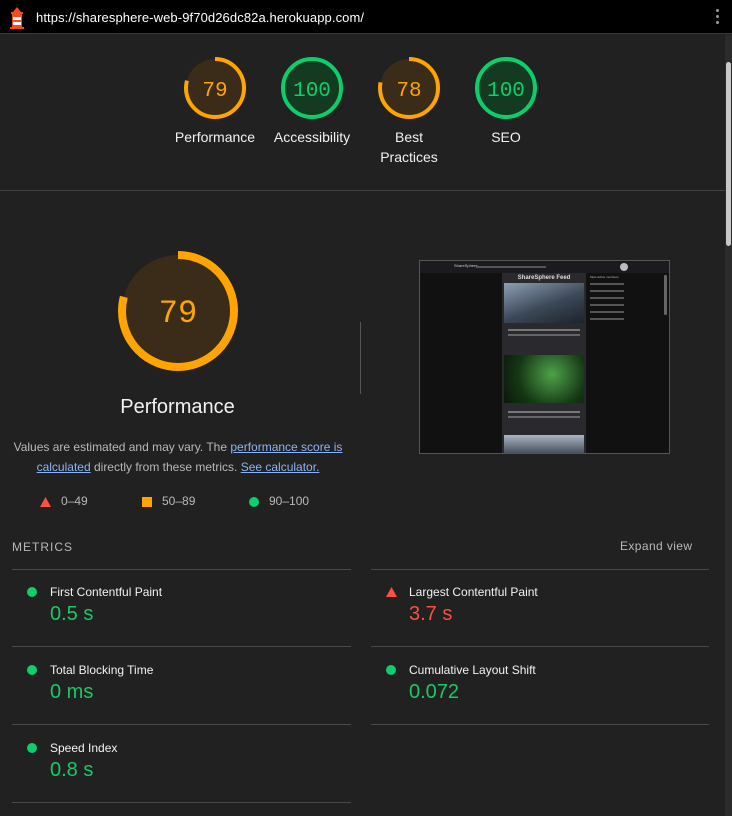 Image resolution: width=732 pixels, height=816 pixels. Describe the element at coordinates (511, 267) in the screenshot. I see `thumb-nav-links` at that location.